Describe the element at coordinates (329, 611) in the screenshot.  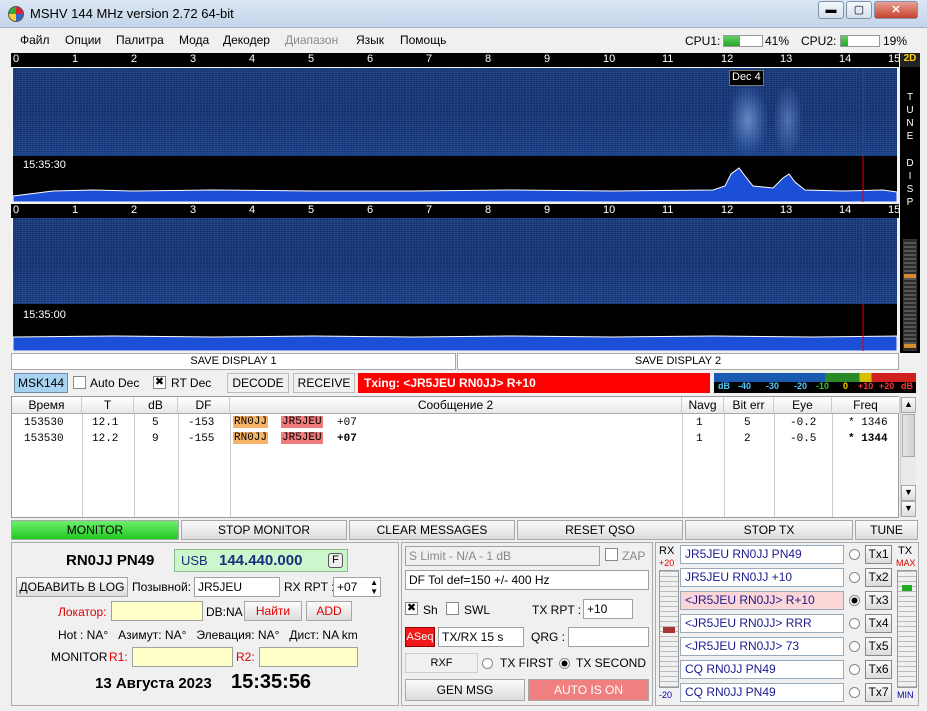
I see `add-button: ADD` at that location.